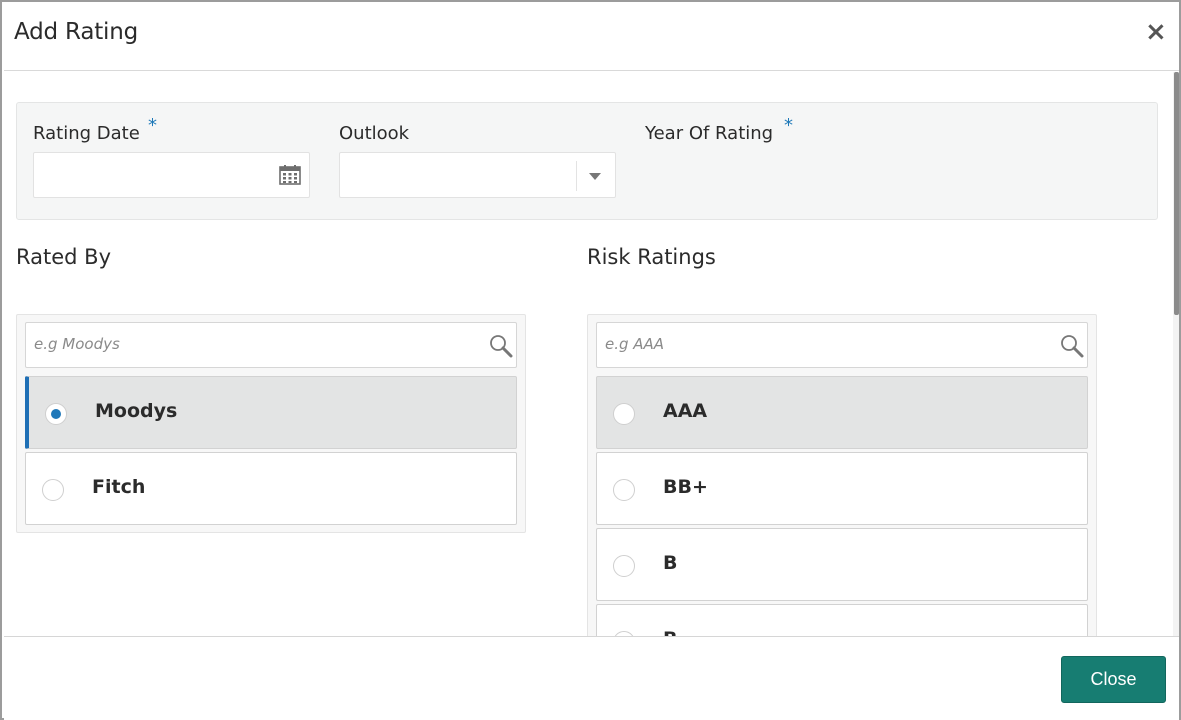 The height and width of the screenshot is (720, 1181). What do you see at coordinates (842, 564) in the screenshot?
I see `list-item-b: B` at bounding box center [842, 564].